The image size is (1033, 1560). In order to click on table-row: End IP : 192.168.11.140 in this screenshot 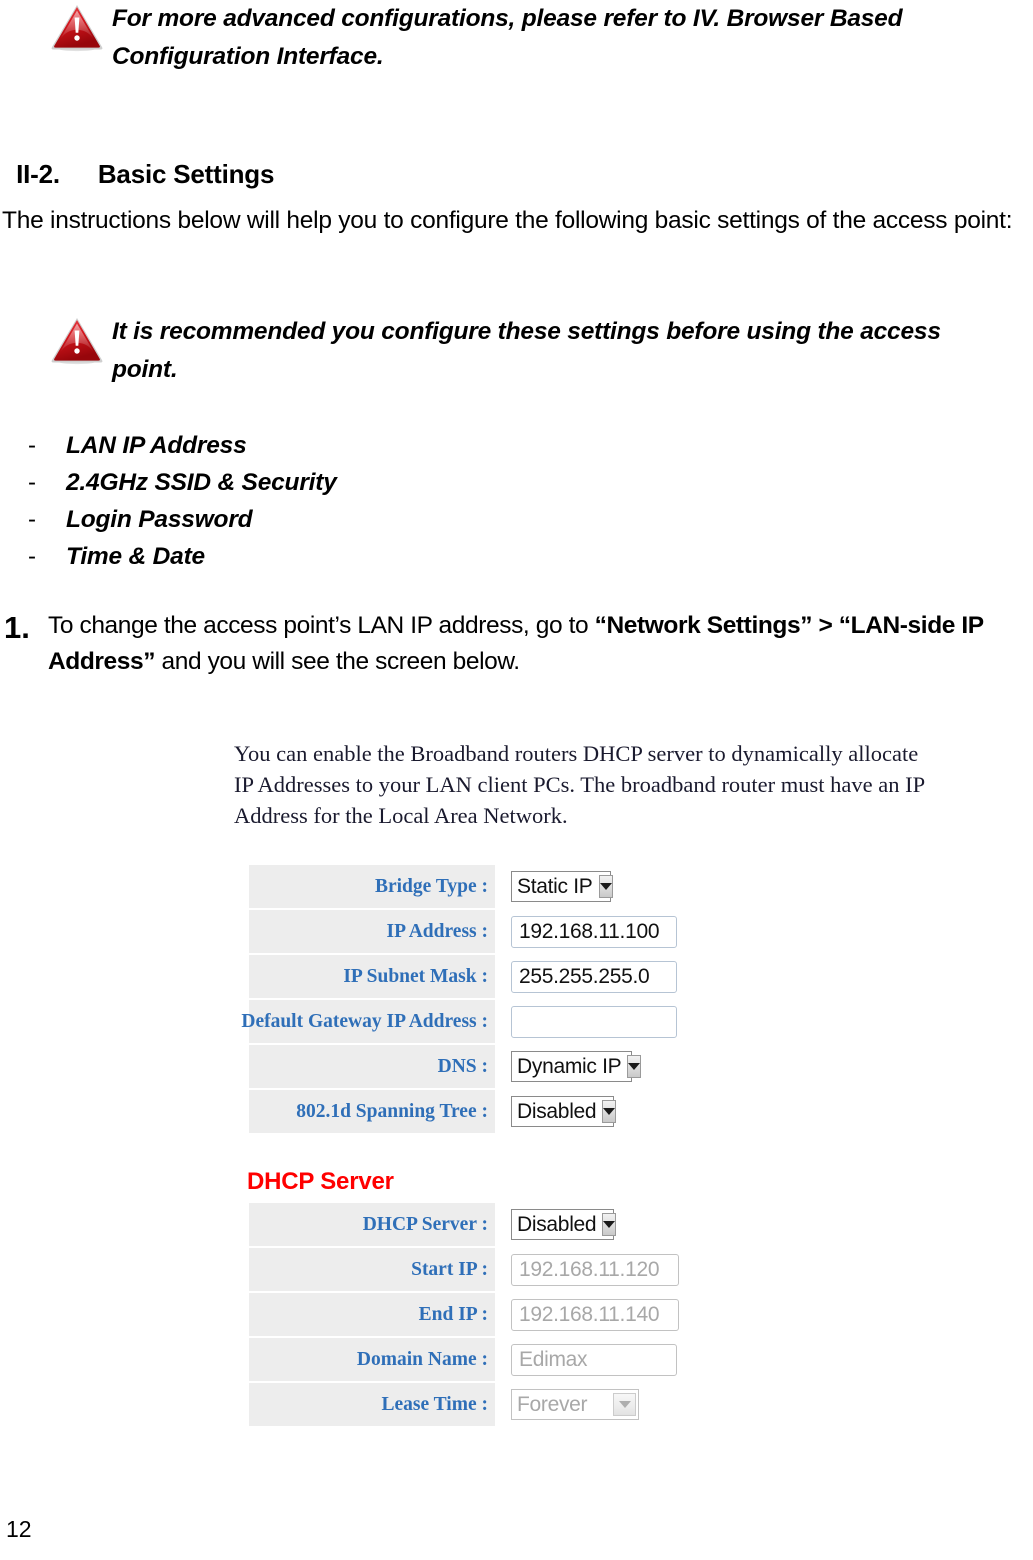, I will do `click(464, 1314)`.